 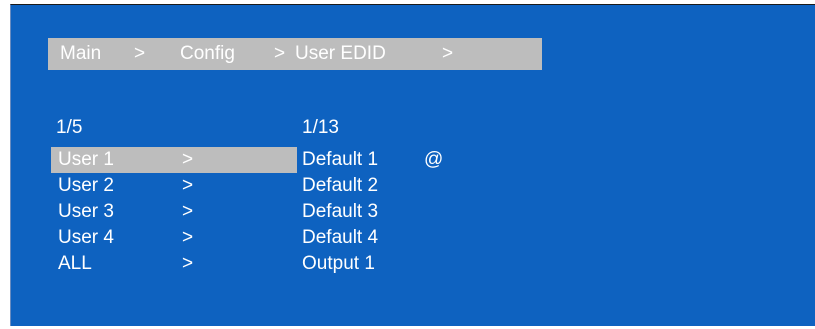 What do you see at coordinates (340, 212) in the screenshot?
I see `list-item-default-3: Default 3` at bounding box center [340, 212].